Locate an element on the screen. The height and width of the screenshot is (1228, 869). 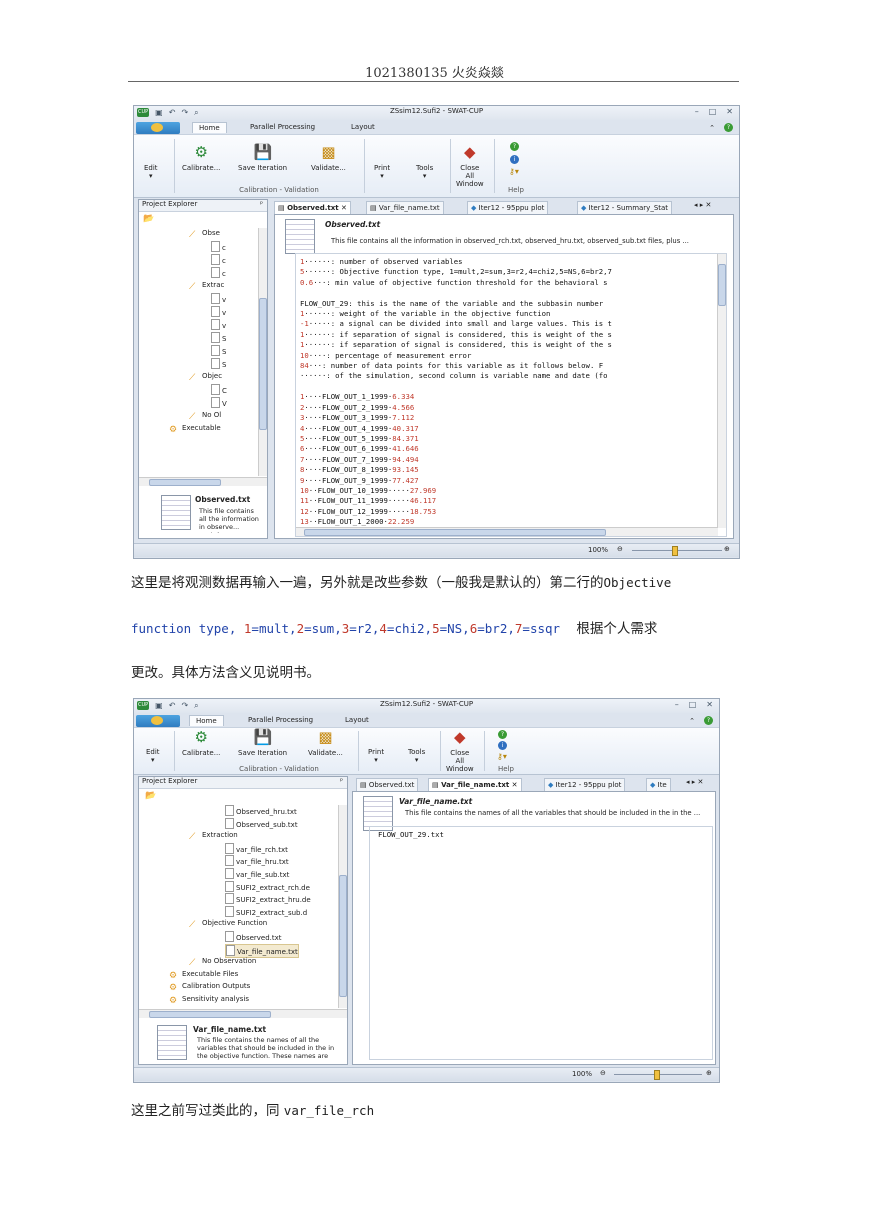
tree-item: Observed.txt is located at coordinates (253, 937).